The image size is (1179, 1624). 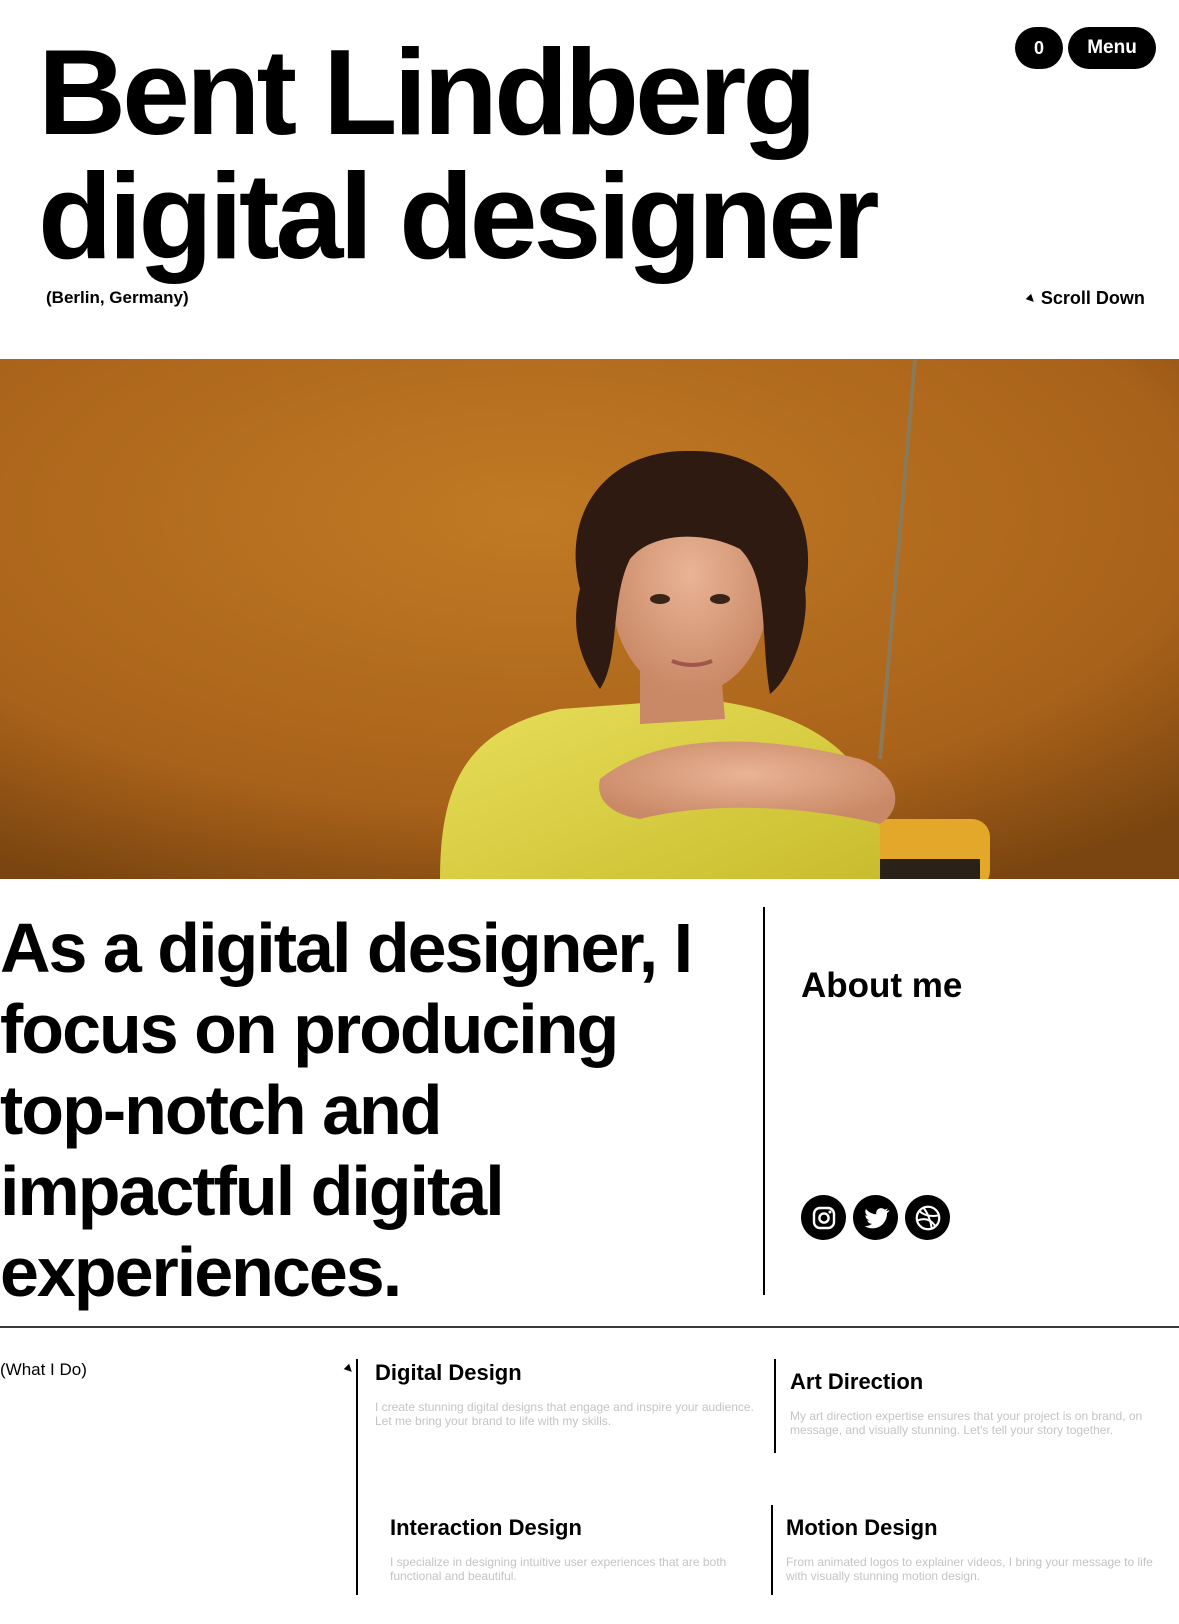 What do you see at coordinates (43, 1369) in the screenshot?
I see `what-i-do-label: (What I Do)` at bounding box center [43, 1369].